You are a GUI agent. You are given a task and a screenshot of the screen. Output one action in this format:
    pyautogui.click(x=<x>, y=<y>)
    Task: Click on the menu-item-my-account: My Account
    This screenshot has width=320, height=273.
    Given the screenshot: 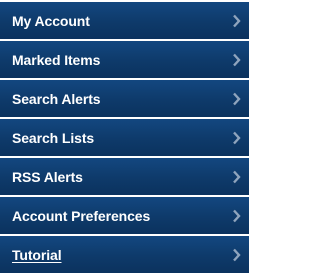 What is the action you would take?
    pyautogui.click(x=124, y=20)
    